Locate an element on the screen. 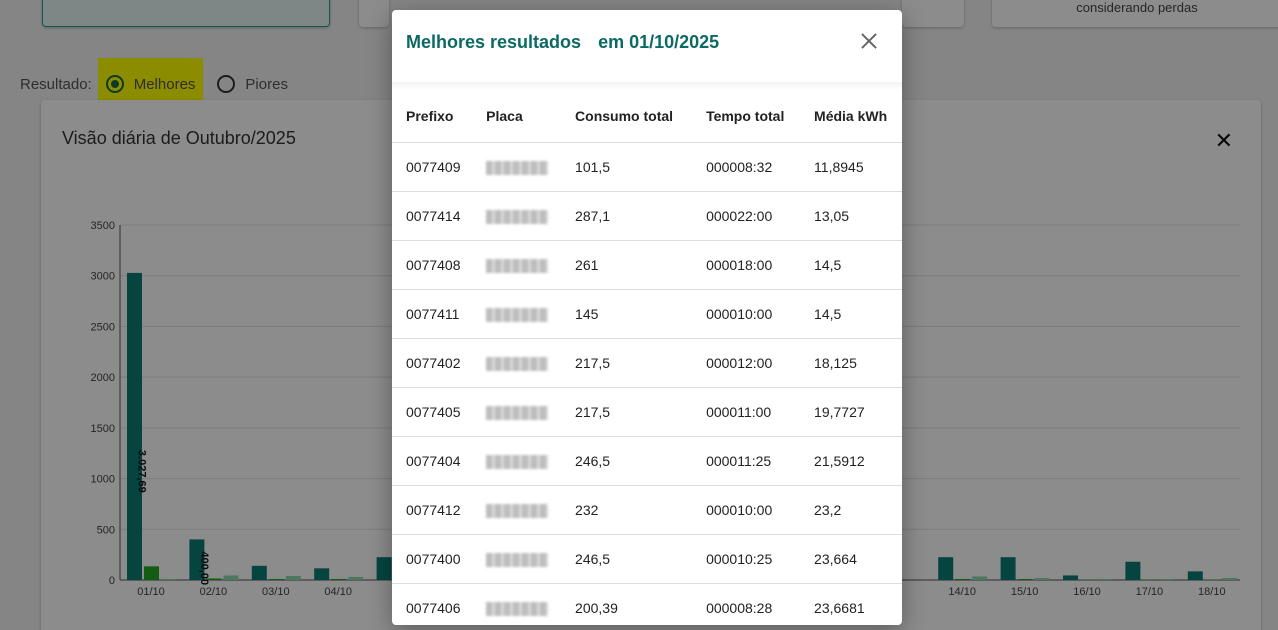  table-row: 0077409 101,5 000008:32 11,8945 is located at coordinates (647, 167).